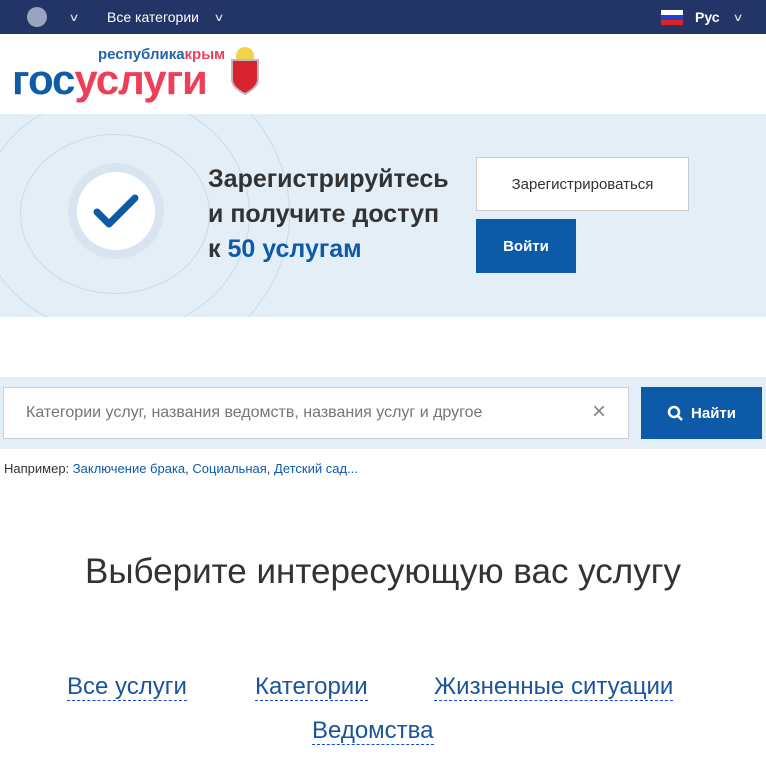  Describe the element at coordinates (707, 17) in the screenshot. I see `language-select: Рус` at that location.